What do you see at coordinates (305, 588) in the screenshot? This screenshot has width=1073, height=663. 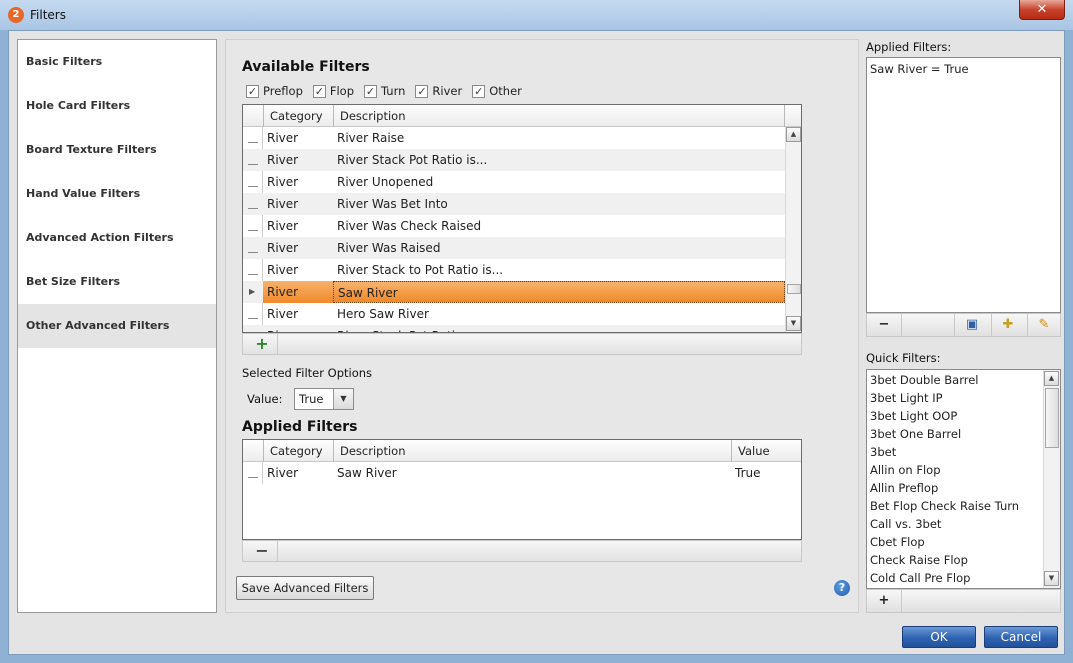 I see `save-advanced-filters-button: Save Advanced Filters` at bounding box center [305, 588].